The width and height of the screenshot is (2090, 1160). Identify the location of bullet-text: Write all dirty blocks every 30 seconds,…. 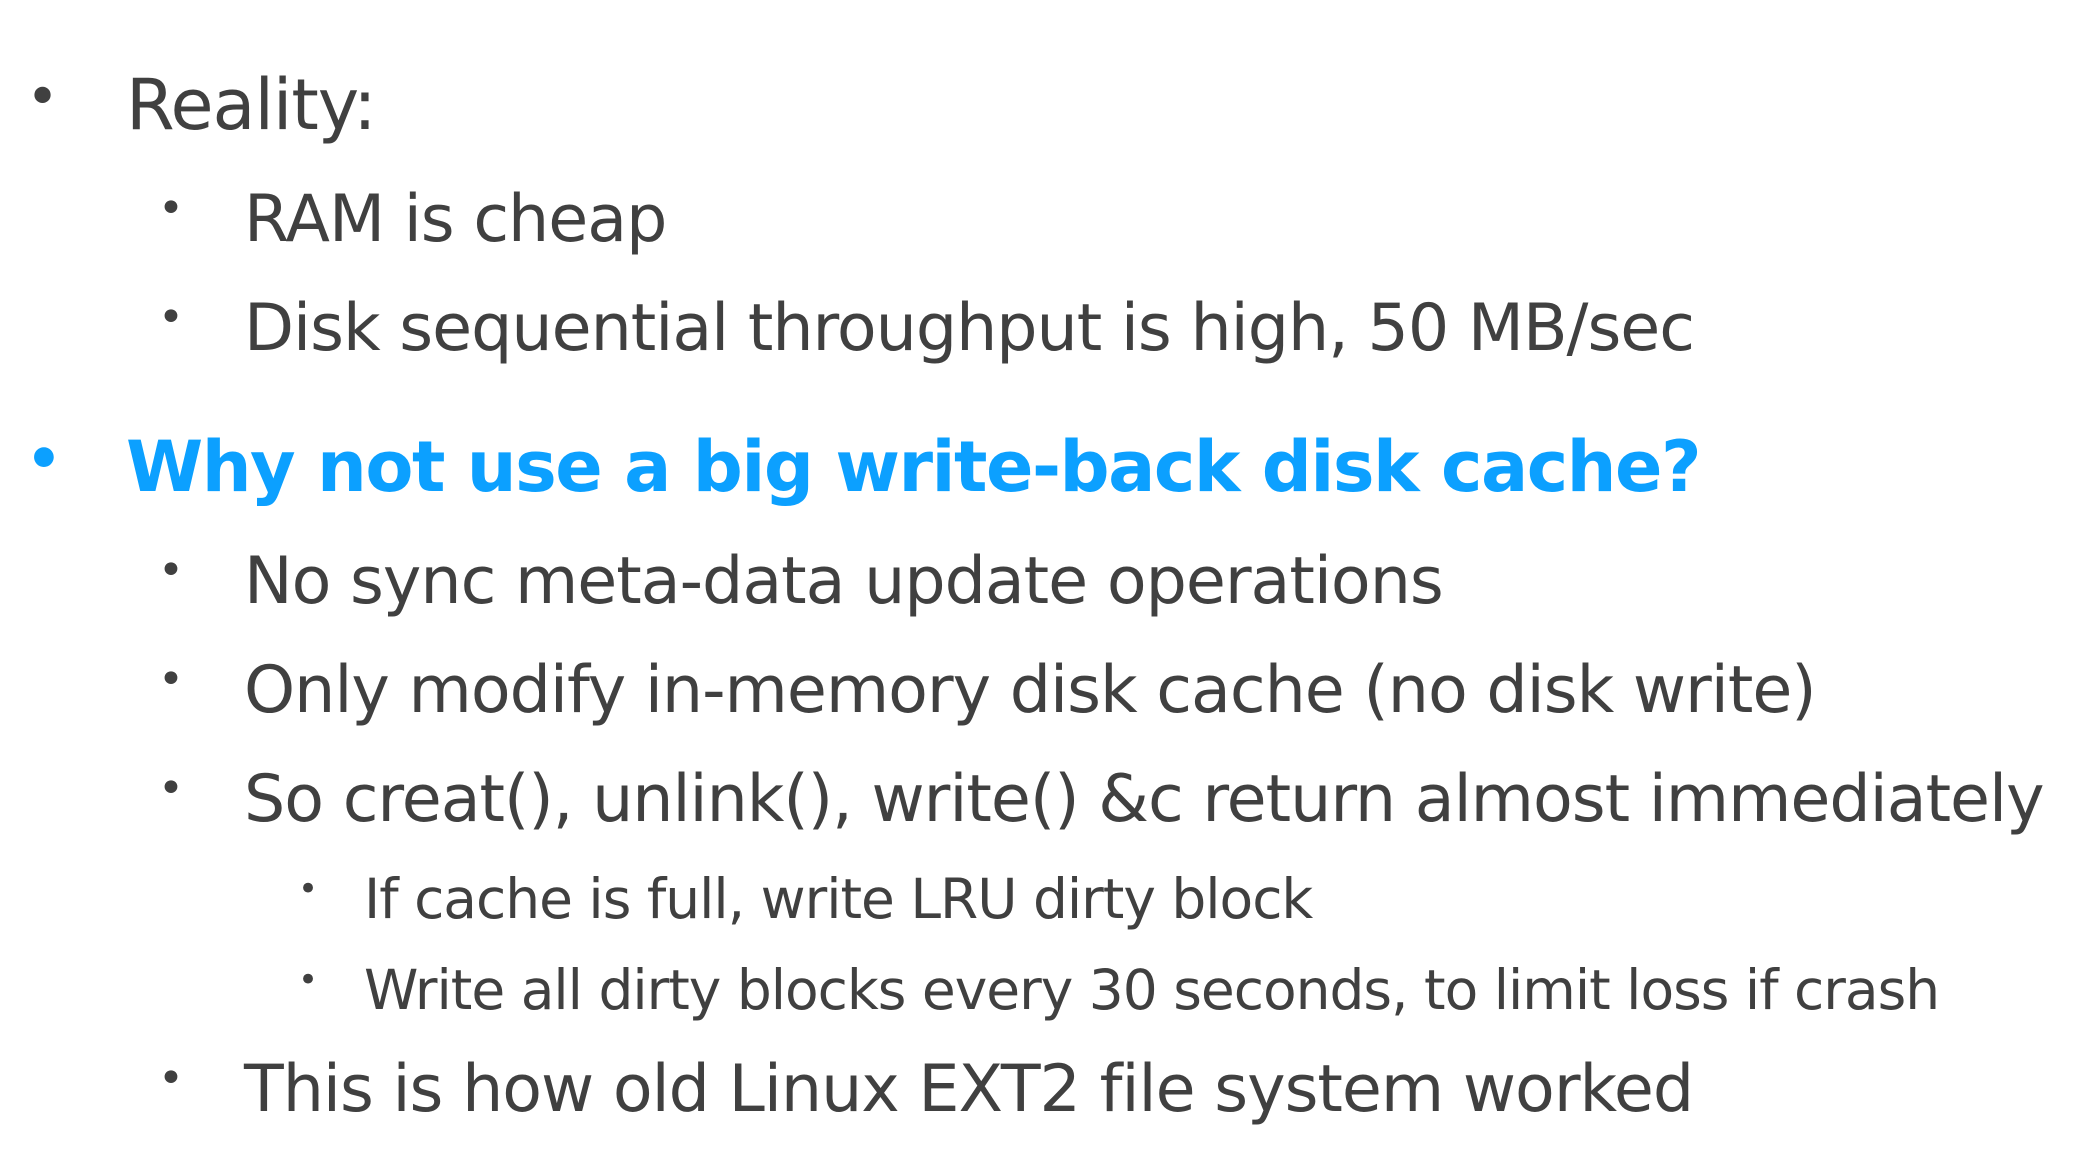
(1152, 990).